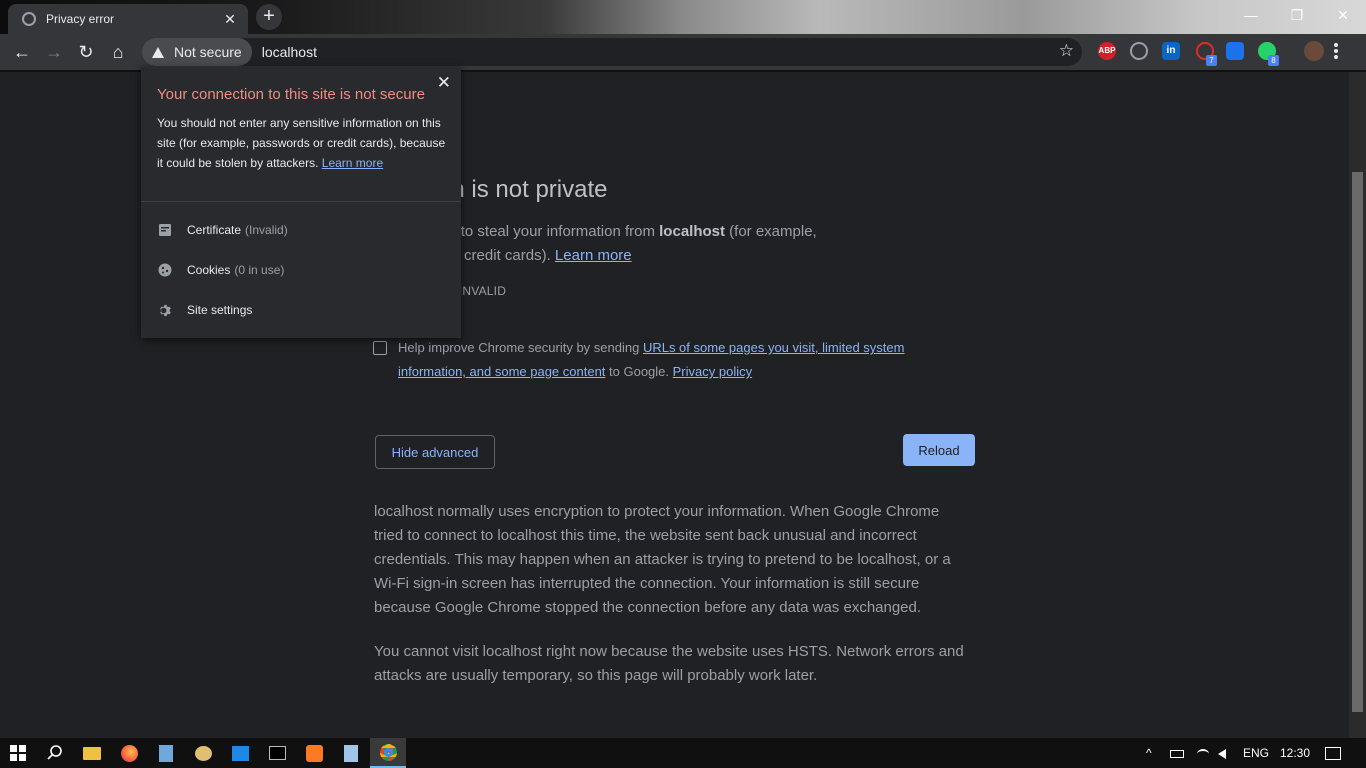 The width and height of the screenshot is (1366, 768). What do you see at coordinates (277, 753) in the screenshot?
I see `command-prompt-icon` at bounding box center [277, 753].